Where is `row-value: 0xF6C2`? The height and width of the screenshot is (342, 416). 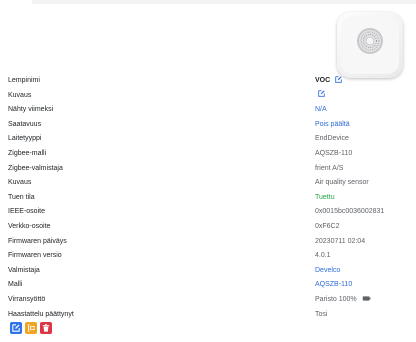
row-value: 0xF6C2 is located at coordinates (327, 226).